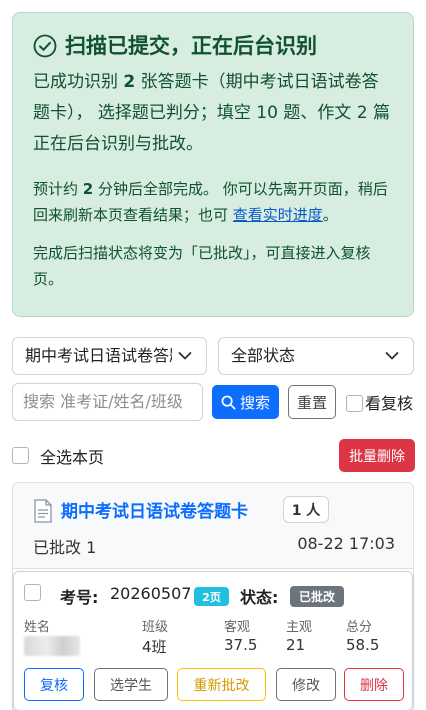  What do you see at coordinates (354, 403) in the screenshot?
I see `review-checkbox` at bounding box center [354, 403].